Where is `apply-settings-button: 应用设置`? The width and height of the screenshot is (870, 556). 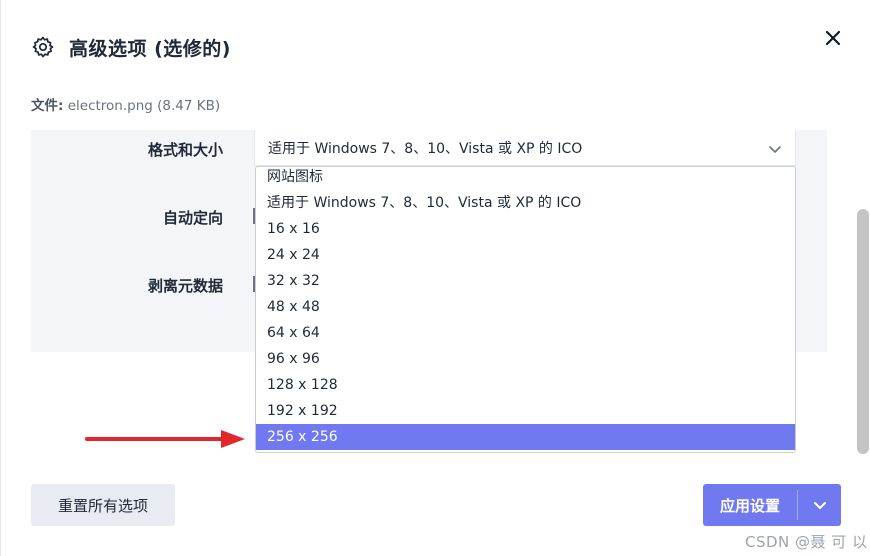
apply-settings-button: 应用设置 is located at coordinates (750, 505).